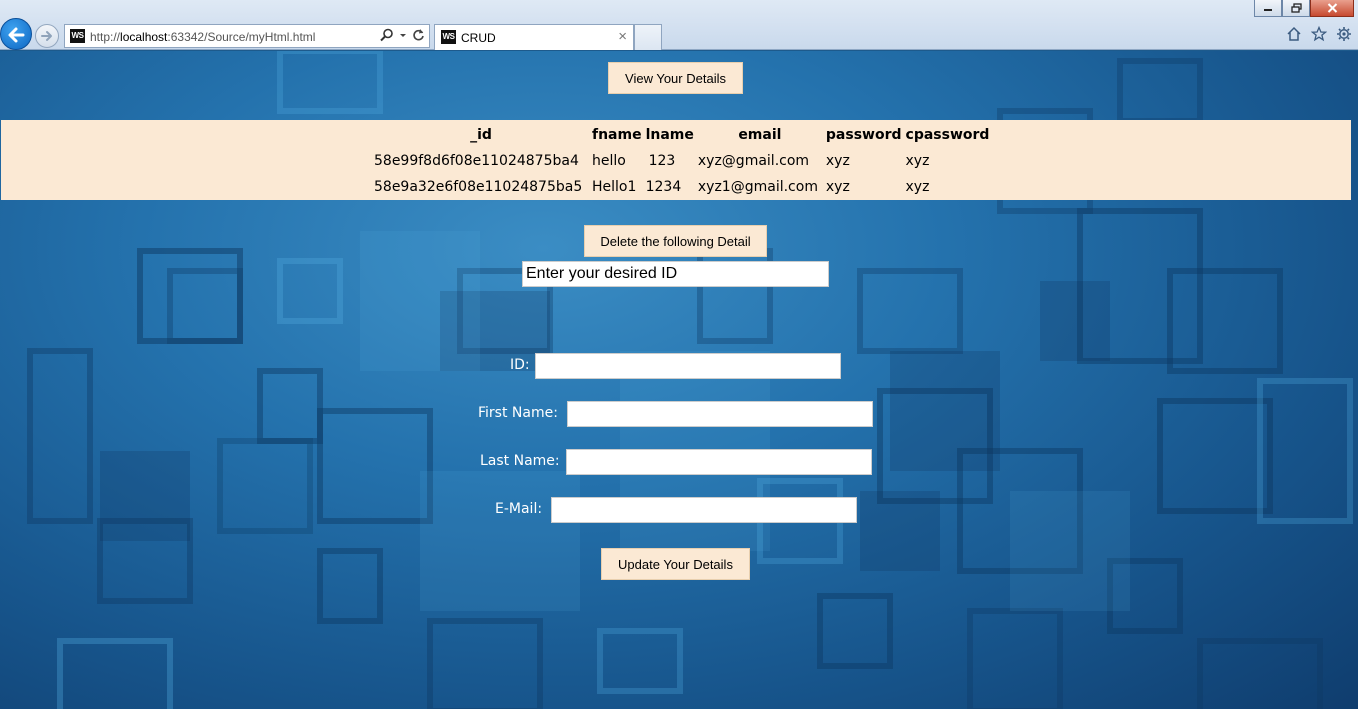 Image resolution: width=1358 pixels, height=709 pixels. Describe the element at coordinates (663, 187) in the screenshot. I see `cell-lname: 1234` at that location.